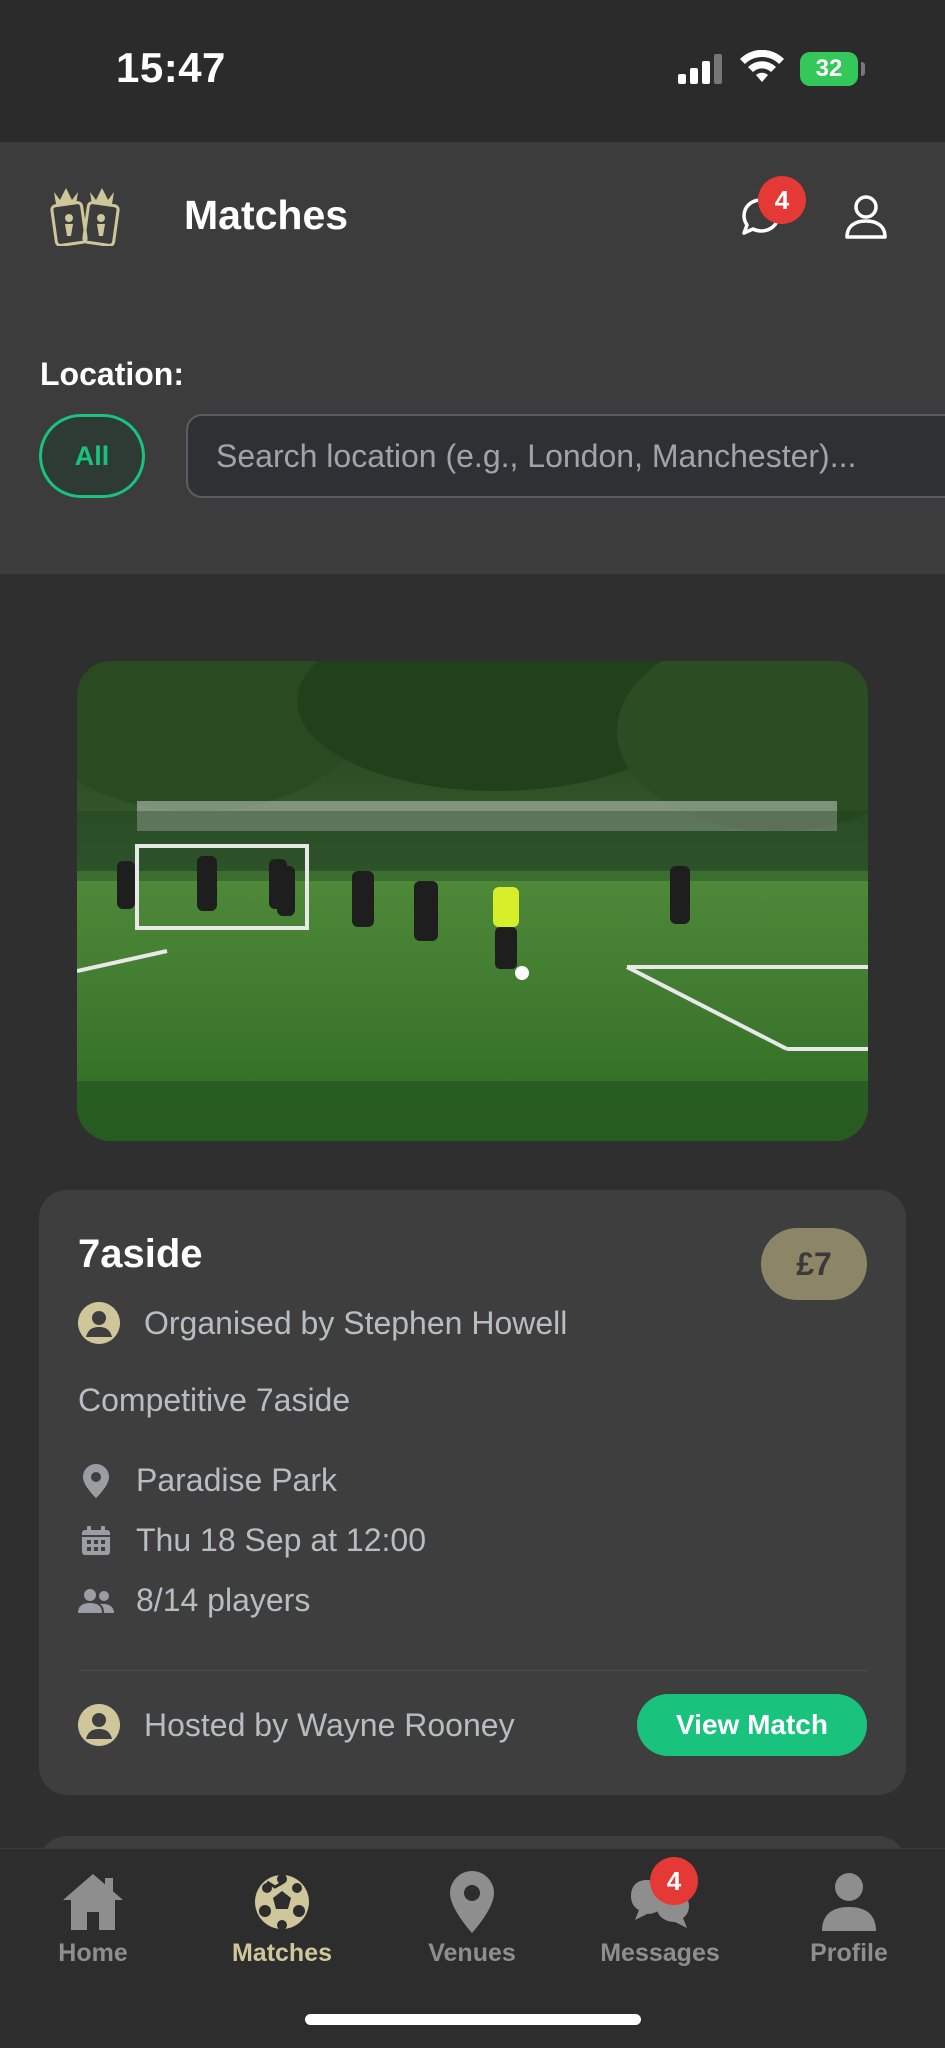 This screenshot has width=945, height=2048. I want to click on players-text: 8/14 players, so click(223, 1600).